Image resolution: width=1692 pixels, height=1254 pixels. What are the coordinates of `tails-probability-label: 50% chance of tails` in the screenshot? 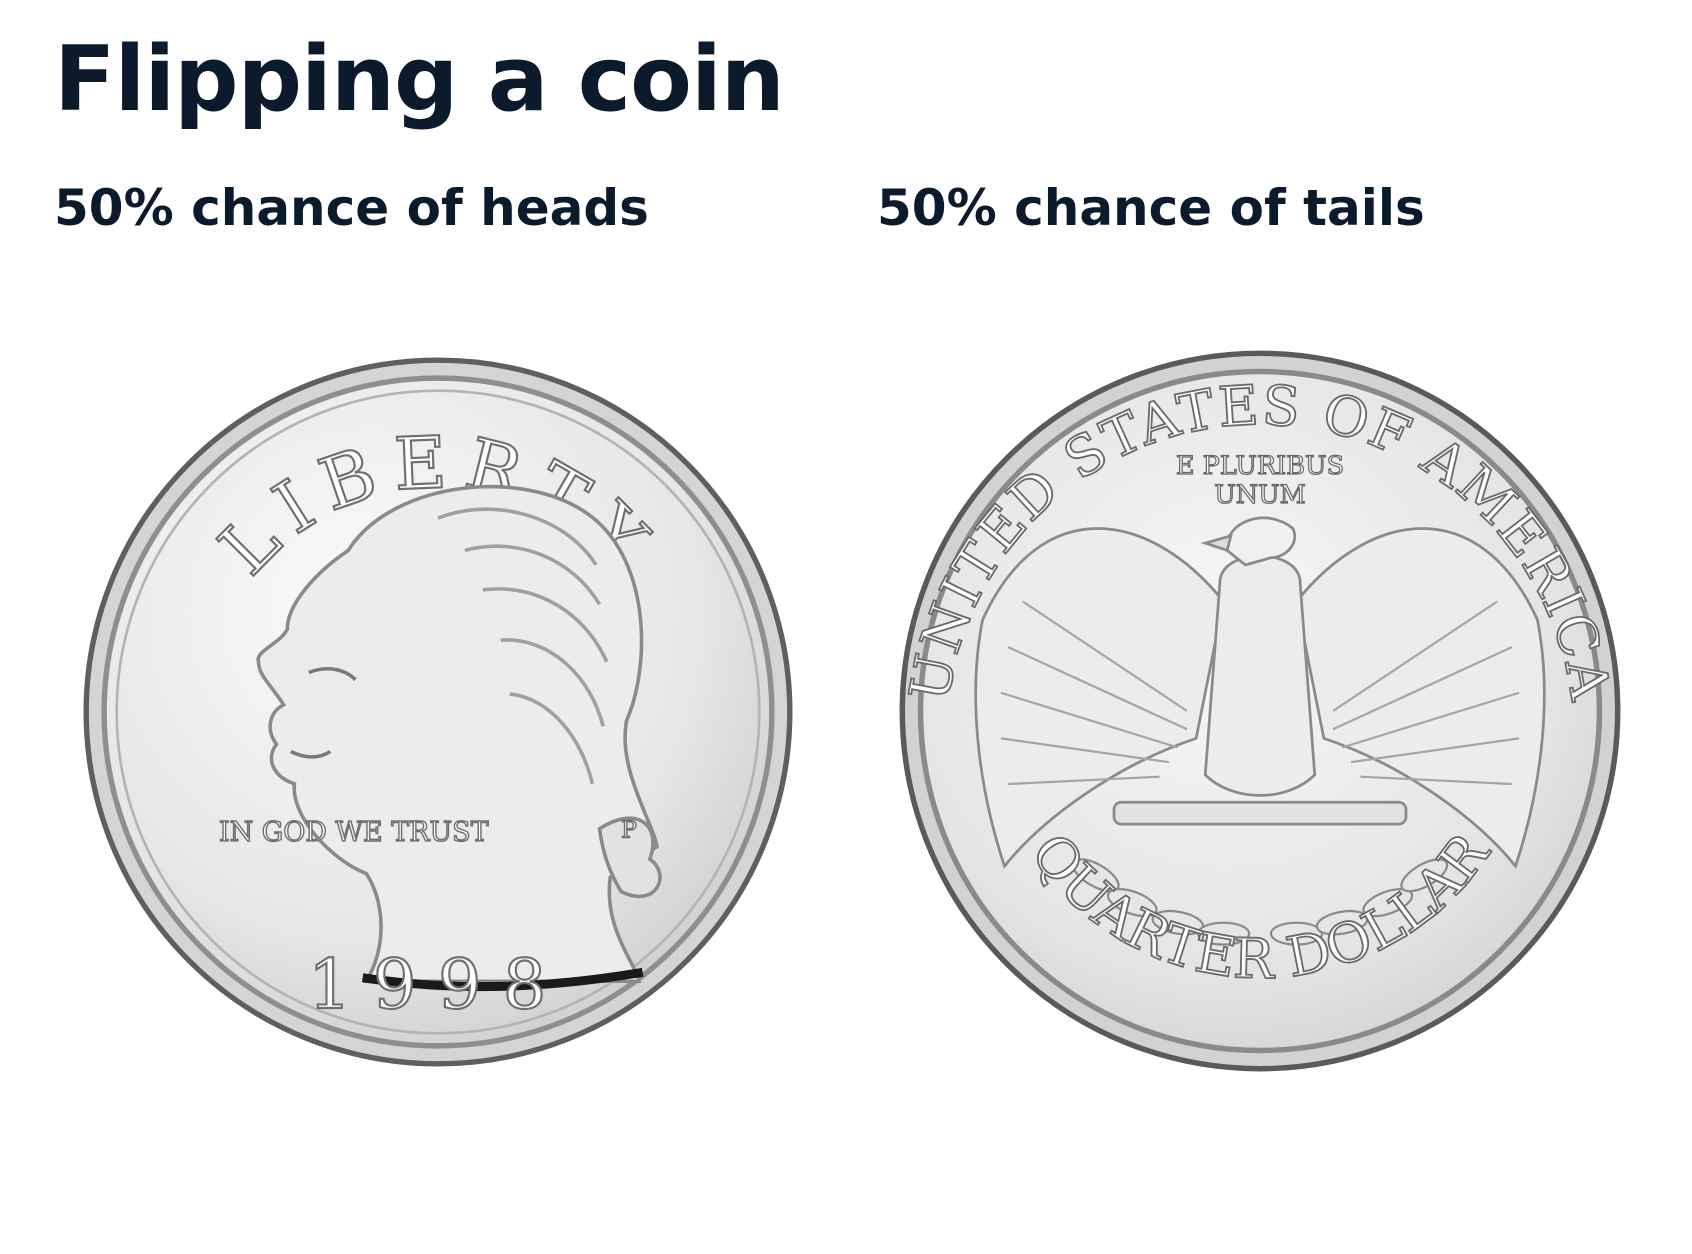 It's located at (1151, 208).